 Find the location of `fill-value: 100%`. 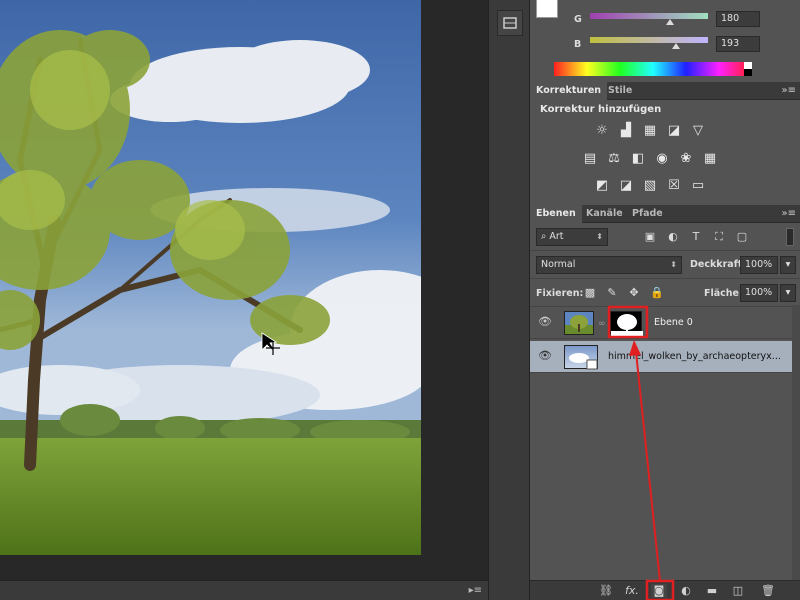

fill-value: 100% is located at coordinates (759, 292).